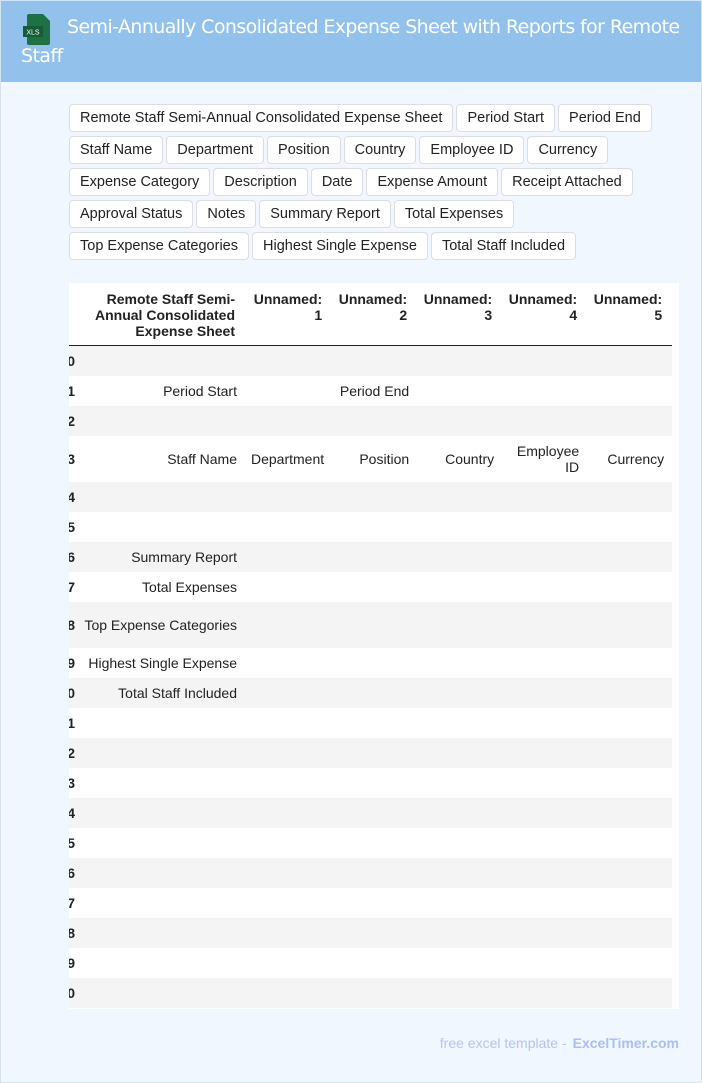 This screenshot has width=702, height=1083. Describe the element at coordinates (472, 150) in the screenshot. I see `column-tag: Employee ID` at that location.